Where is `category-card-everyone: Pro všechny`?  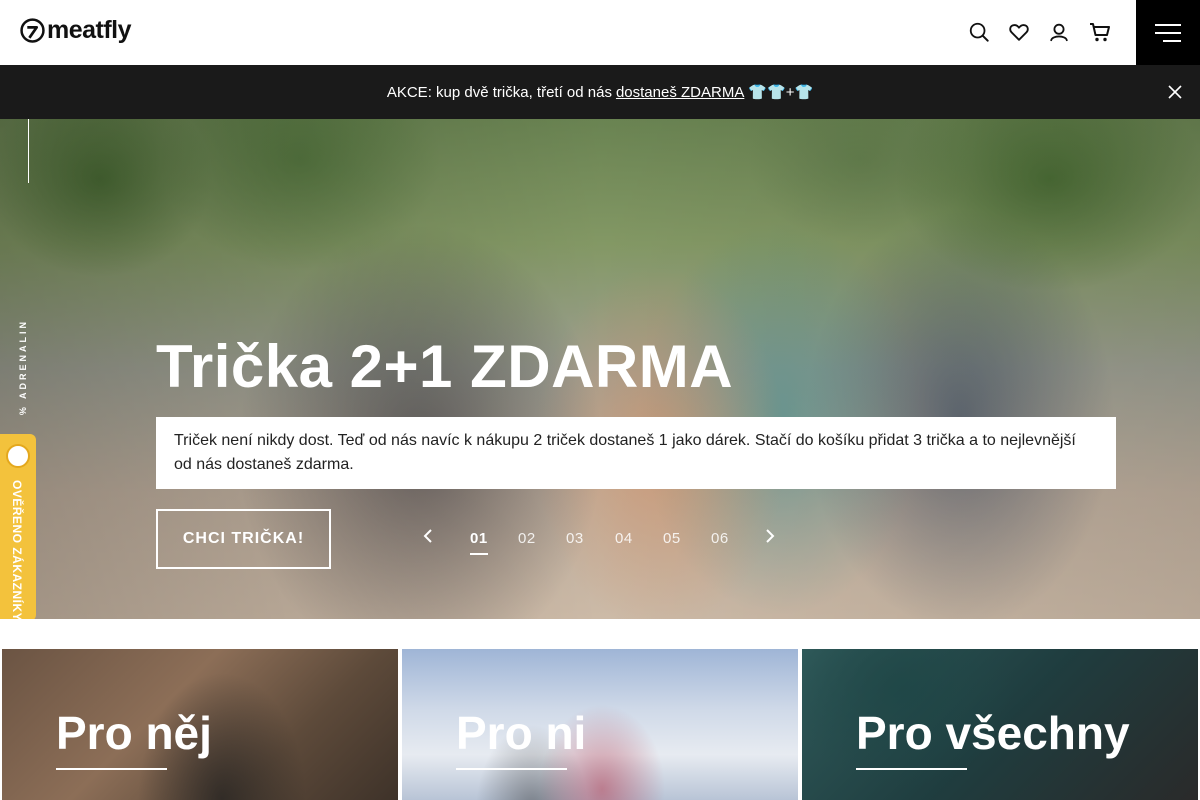
category-card-everyone: Pro všechny is located at coordinates (1000, 724).